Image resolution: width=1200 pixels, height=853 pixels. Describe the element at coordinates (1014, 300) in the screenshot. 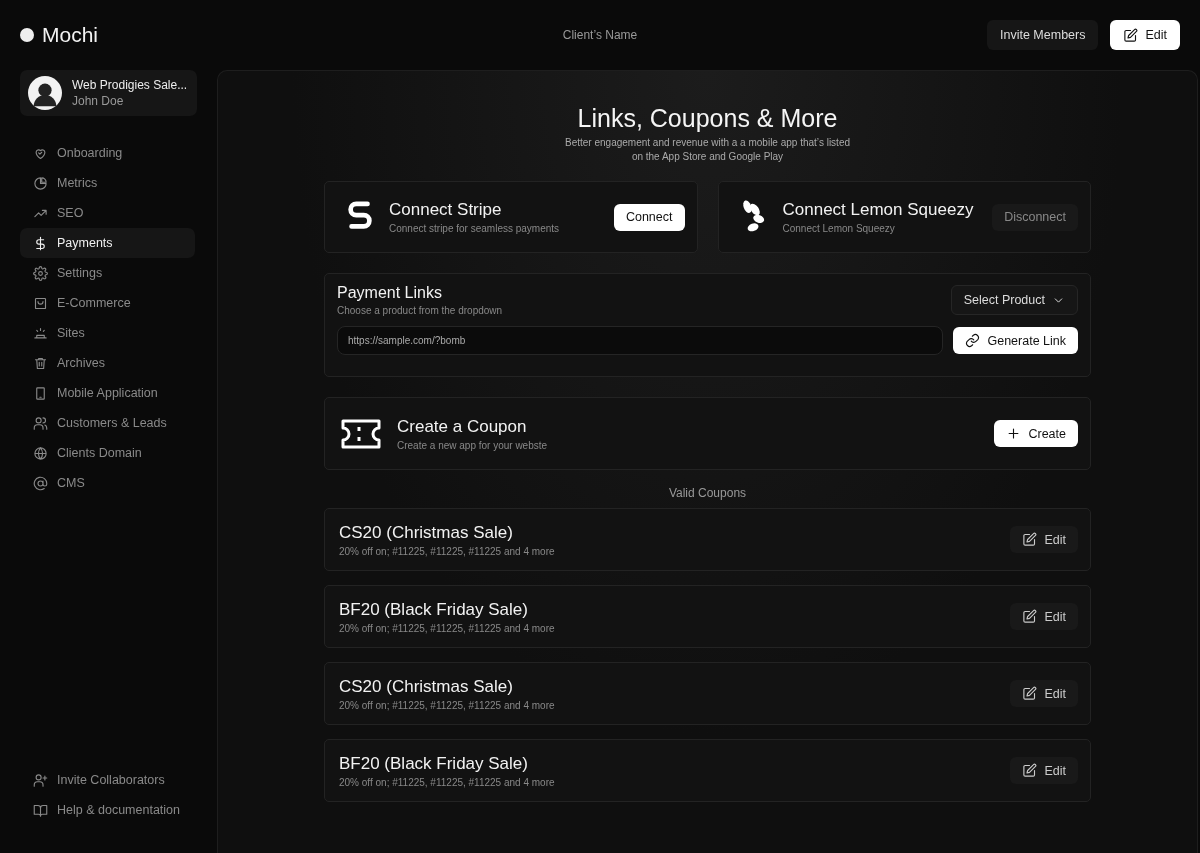

I see `product-select: Select Product` at that location.